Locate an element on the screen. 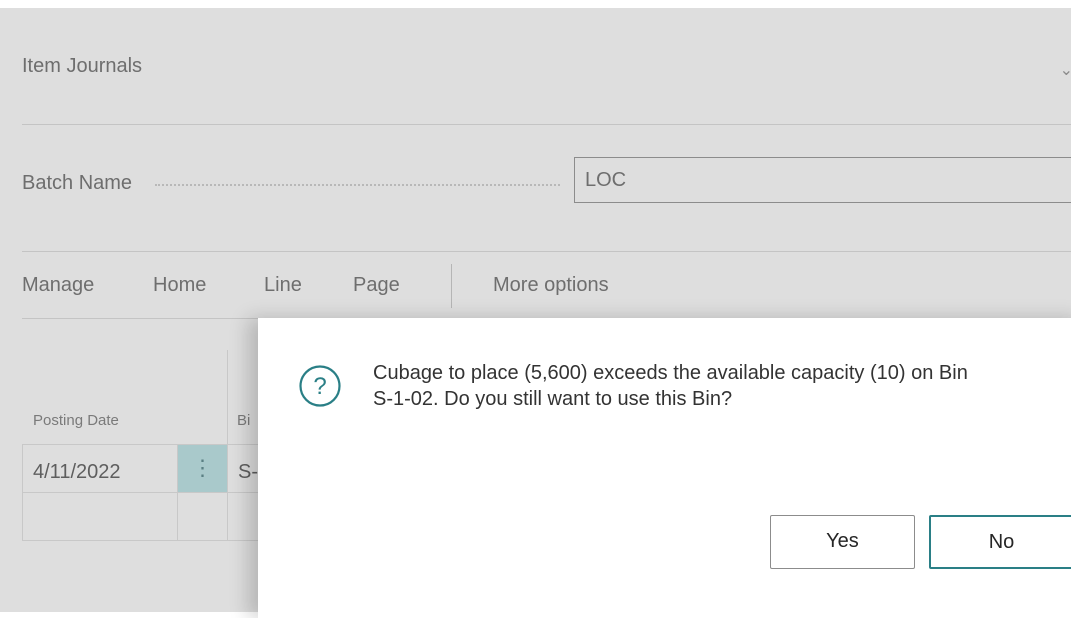 This screenshot has width=1071, height=618. field-leader-dots is located at coordinates (357, 185).